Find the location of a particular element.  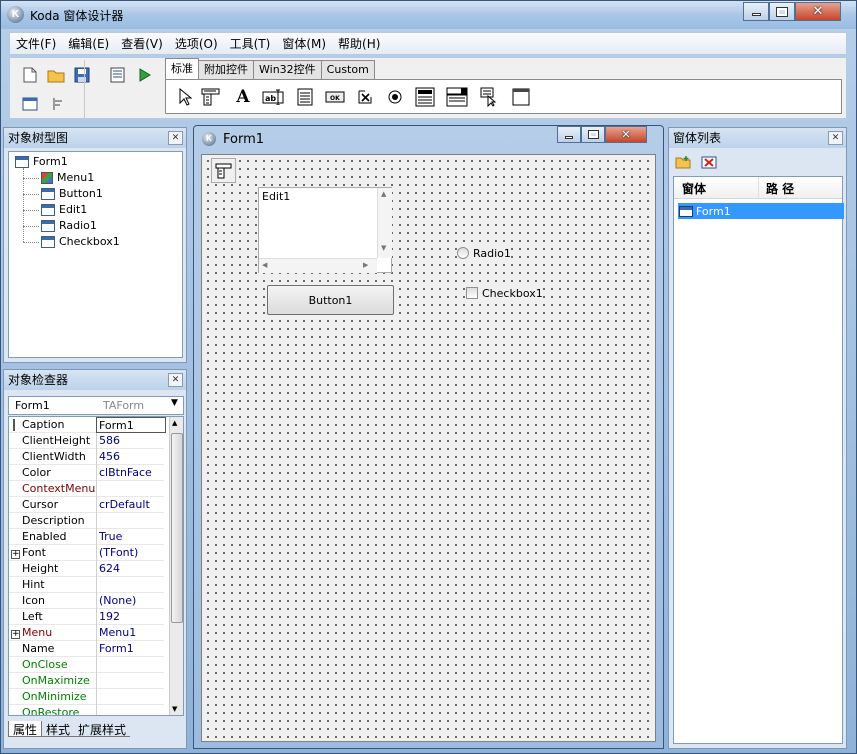

label-tool: A is located at coordinates (243, 97).